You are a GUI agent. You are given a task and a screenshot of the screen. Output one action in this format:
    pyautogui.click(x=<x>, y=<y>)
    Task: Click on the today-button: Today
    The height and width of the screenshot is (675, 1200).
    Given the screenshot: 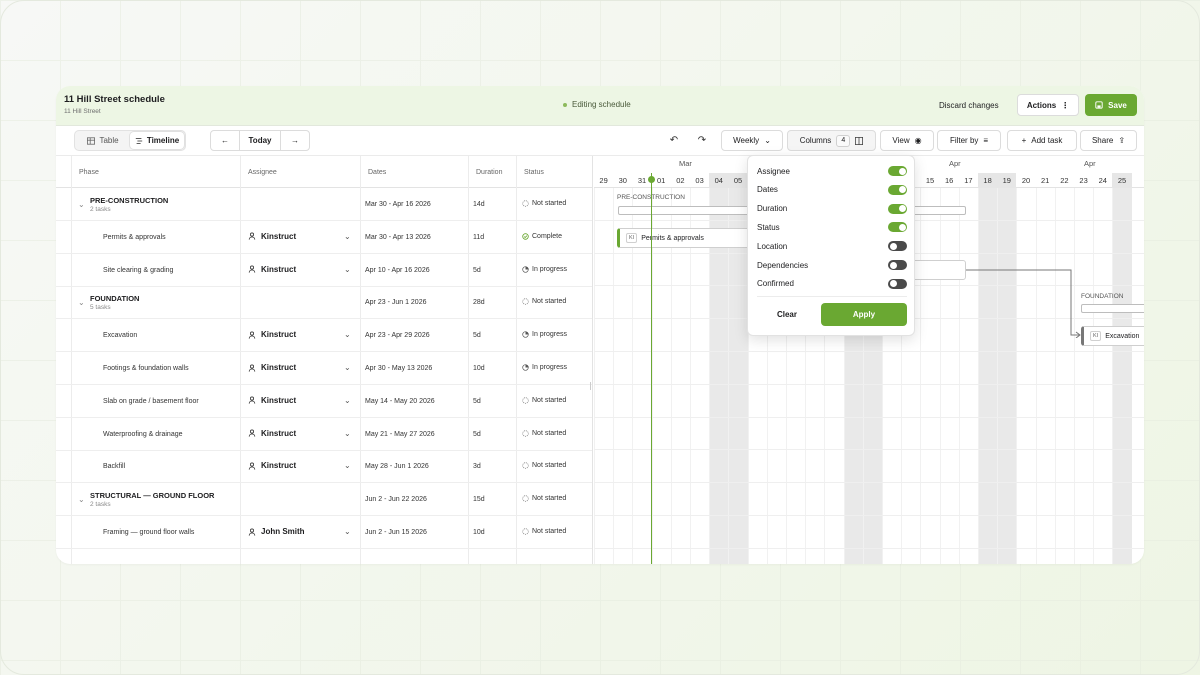 What is the action you would take?
    pyautogui.click(x=260, y=140)
    